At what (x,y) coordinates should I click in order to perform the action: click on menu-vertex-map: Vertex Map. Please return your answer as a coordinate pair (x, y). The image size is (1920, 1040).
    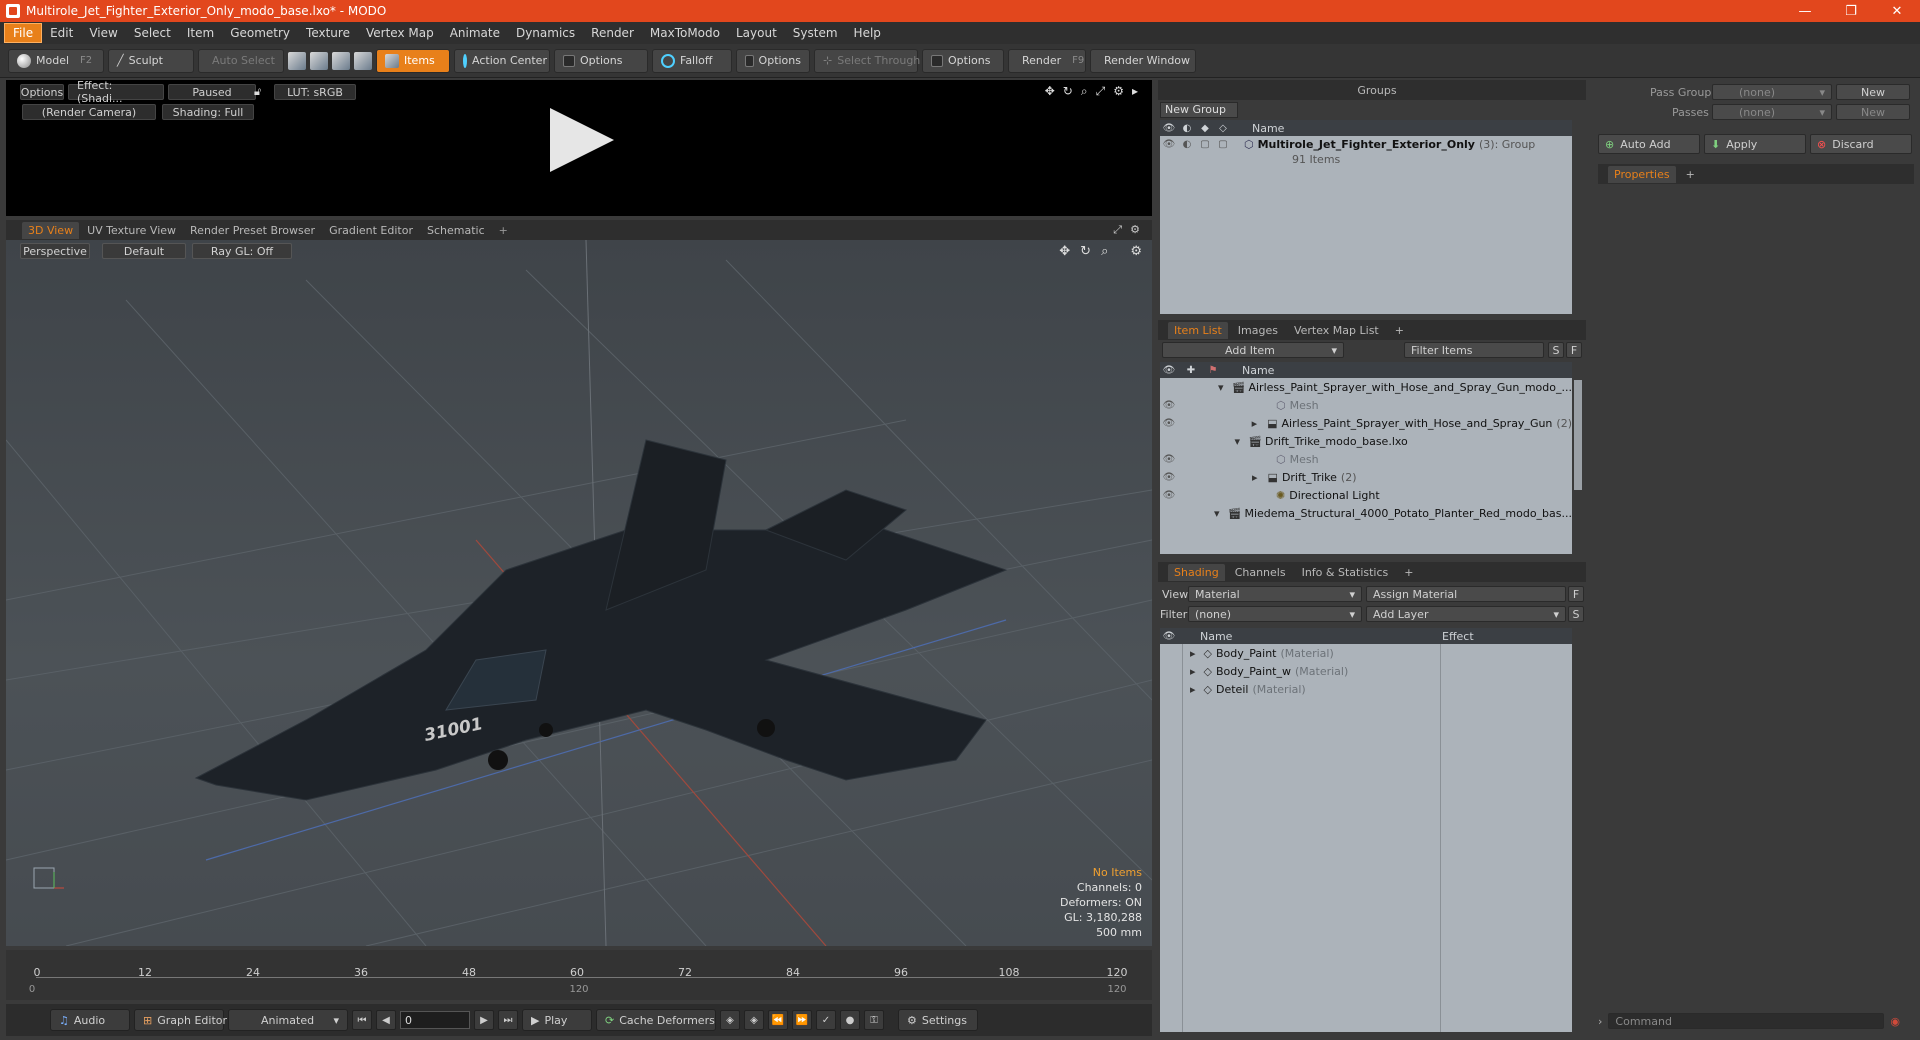
    Looking at the image, I should click on (400, 33).